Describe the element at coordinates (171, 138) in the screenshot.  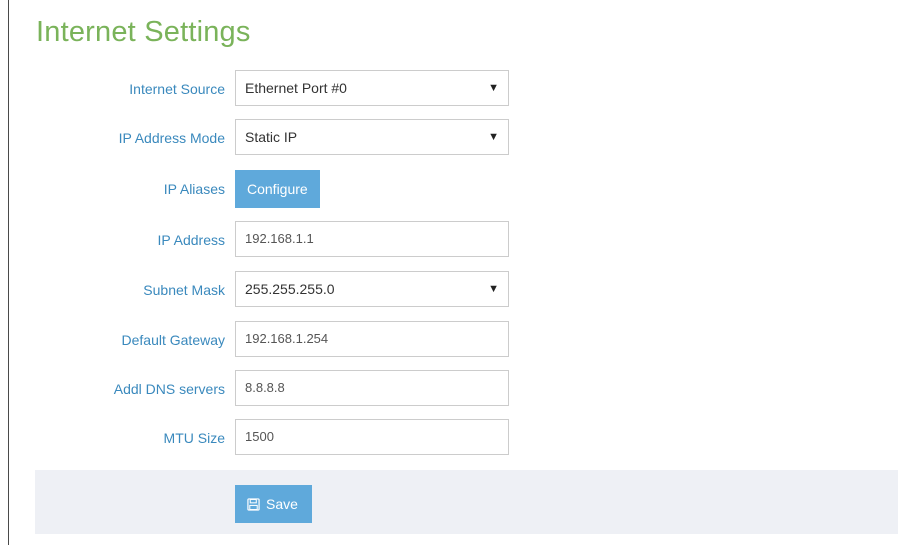
I see `ip-address-mode-label: IP Address Mode` at that location.